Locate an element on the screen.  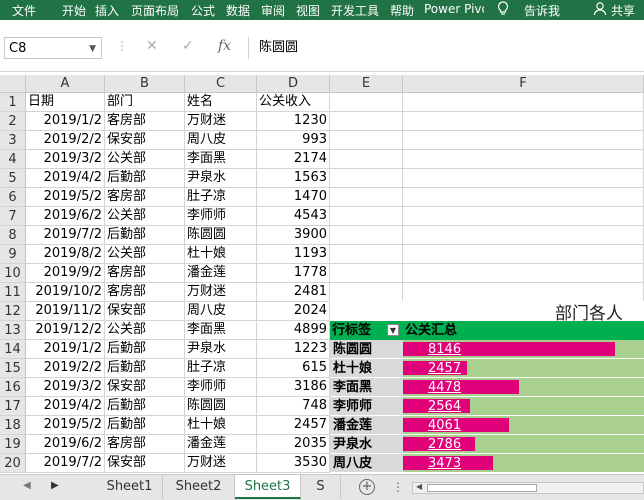
share-button: 共享 is located at coordinates (623, 10).